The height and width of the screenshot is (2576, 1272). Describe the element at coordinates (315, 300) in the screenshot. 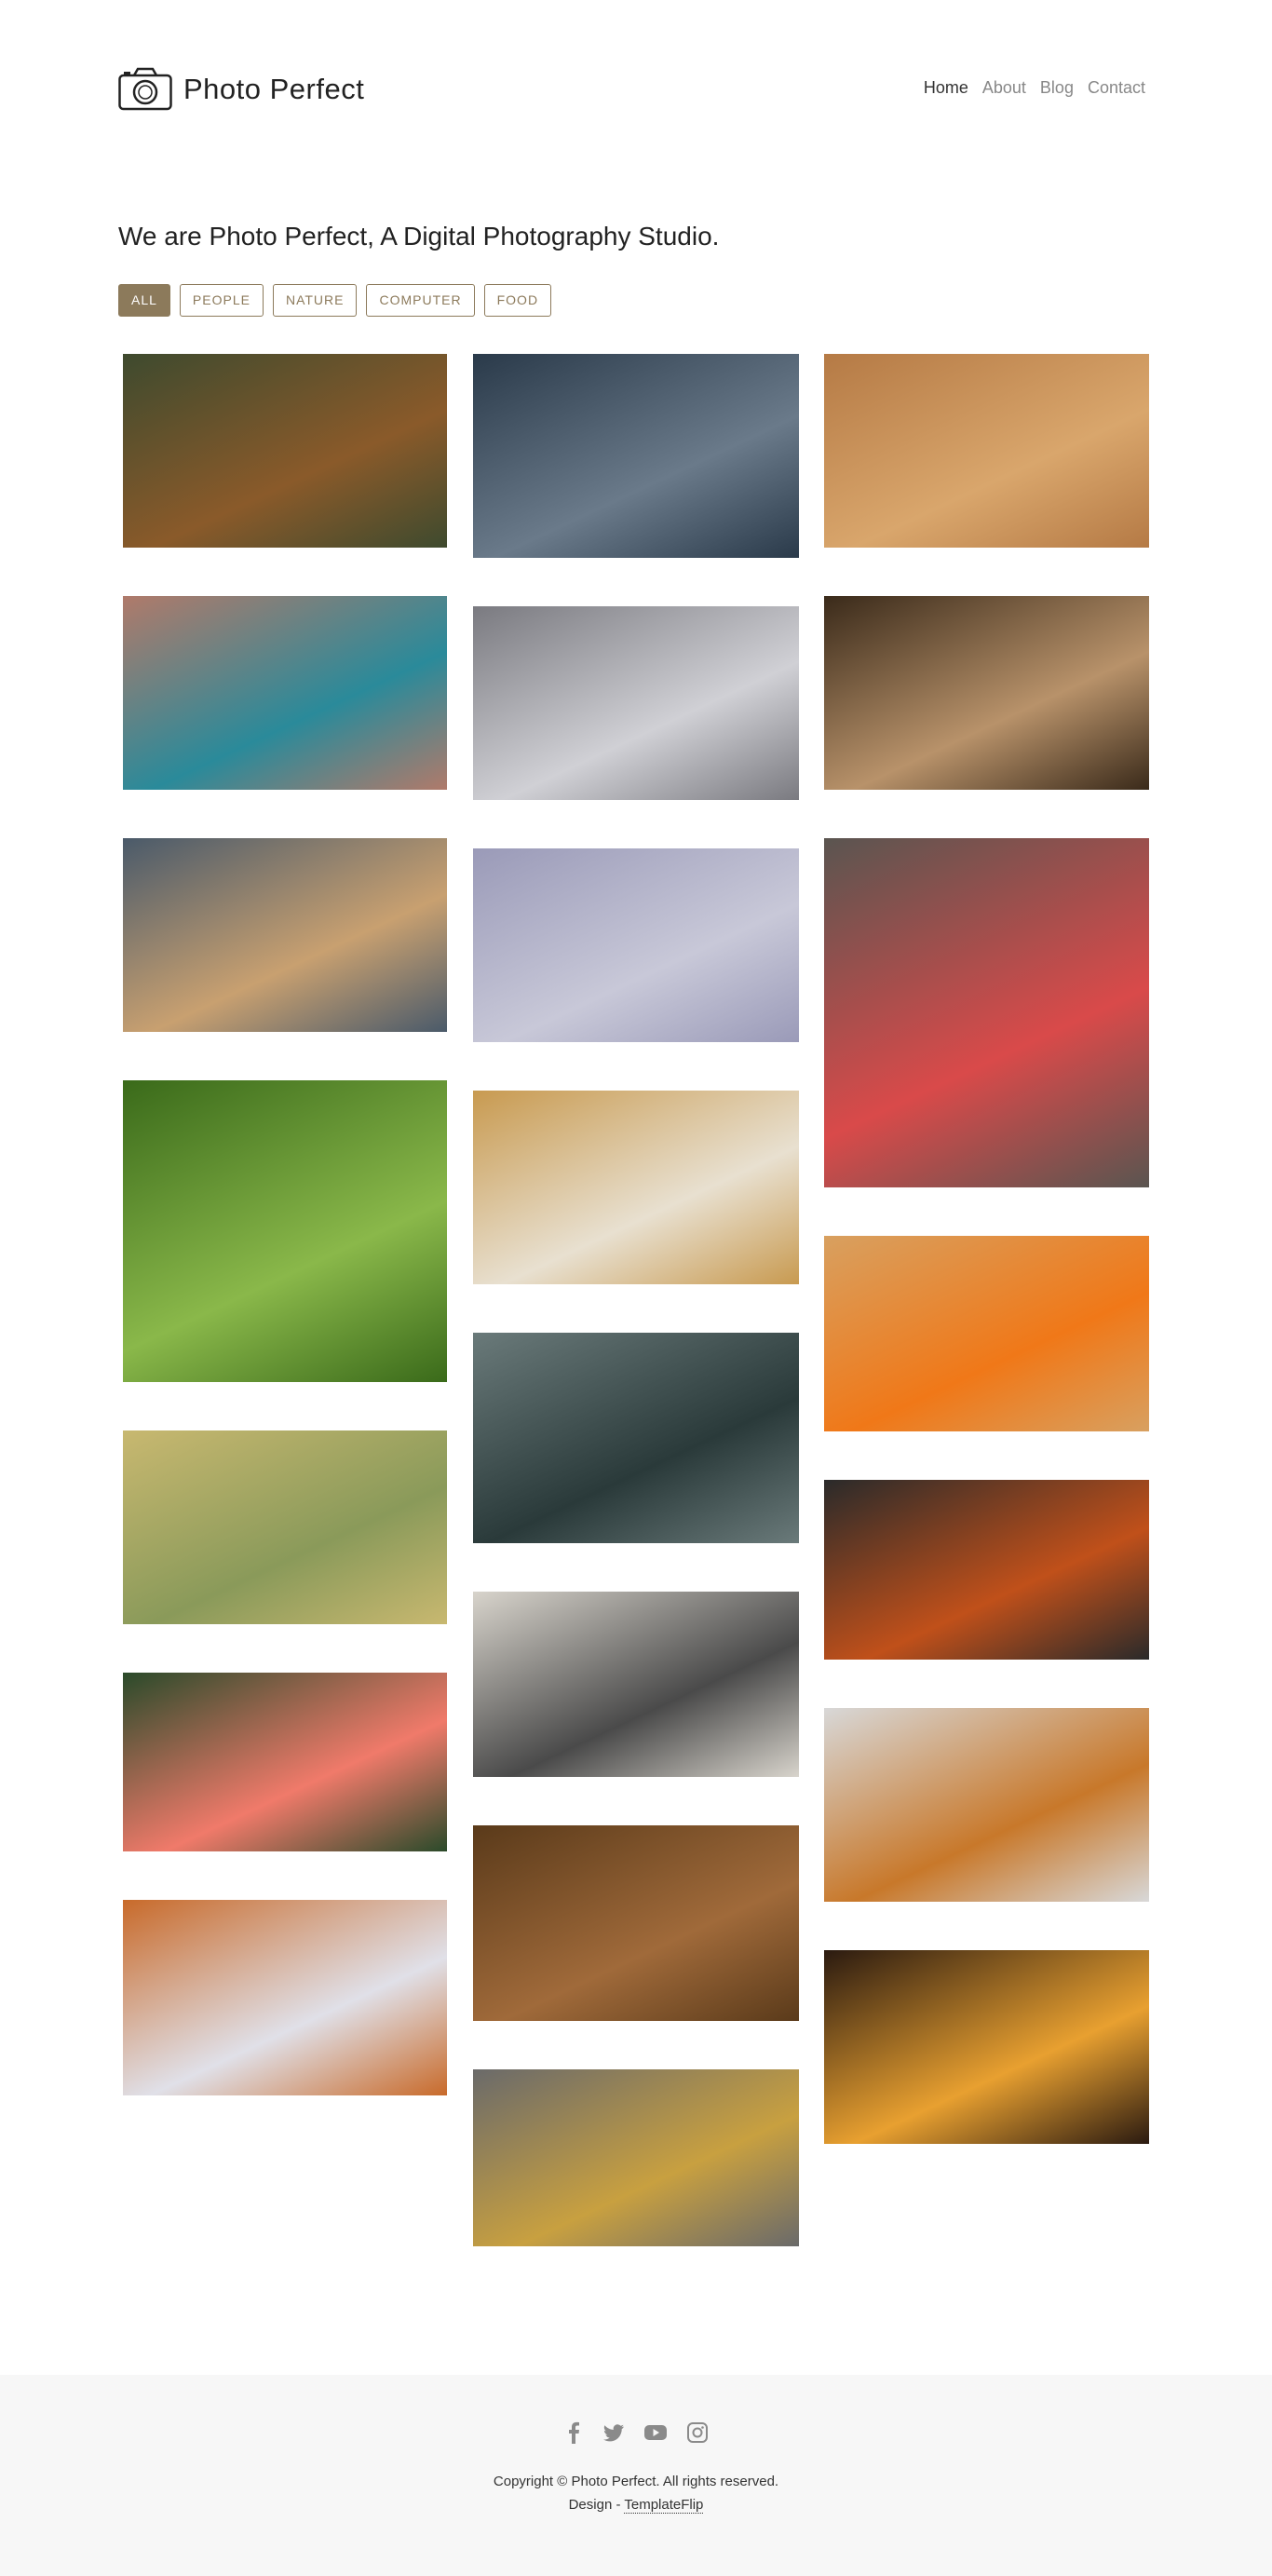

I see `filter-nature: NATURE` at that location.